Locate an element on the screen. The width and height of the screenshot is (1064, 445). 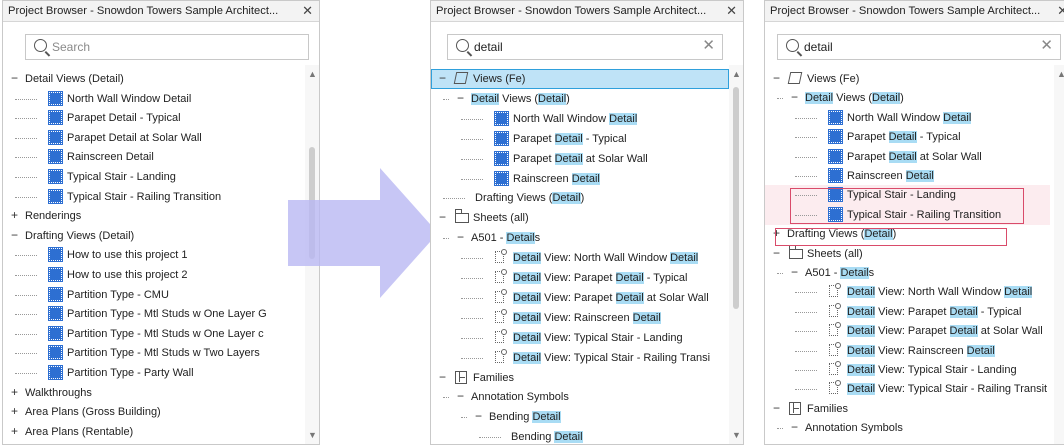
tree-row: Drafting Views (Detail) is located at coordinates (580, 198).